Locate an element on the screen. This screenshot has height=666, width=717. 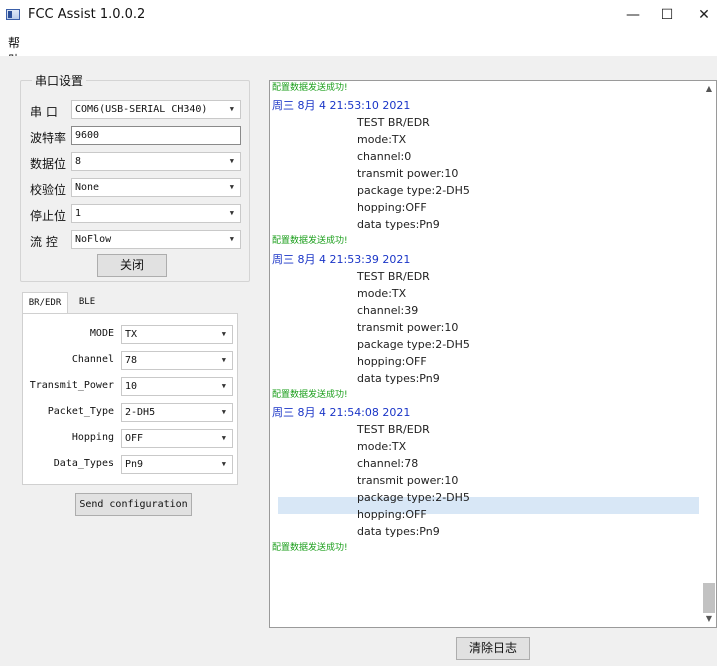
selected-line-highlight is located at coordinates (488, 505).